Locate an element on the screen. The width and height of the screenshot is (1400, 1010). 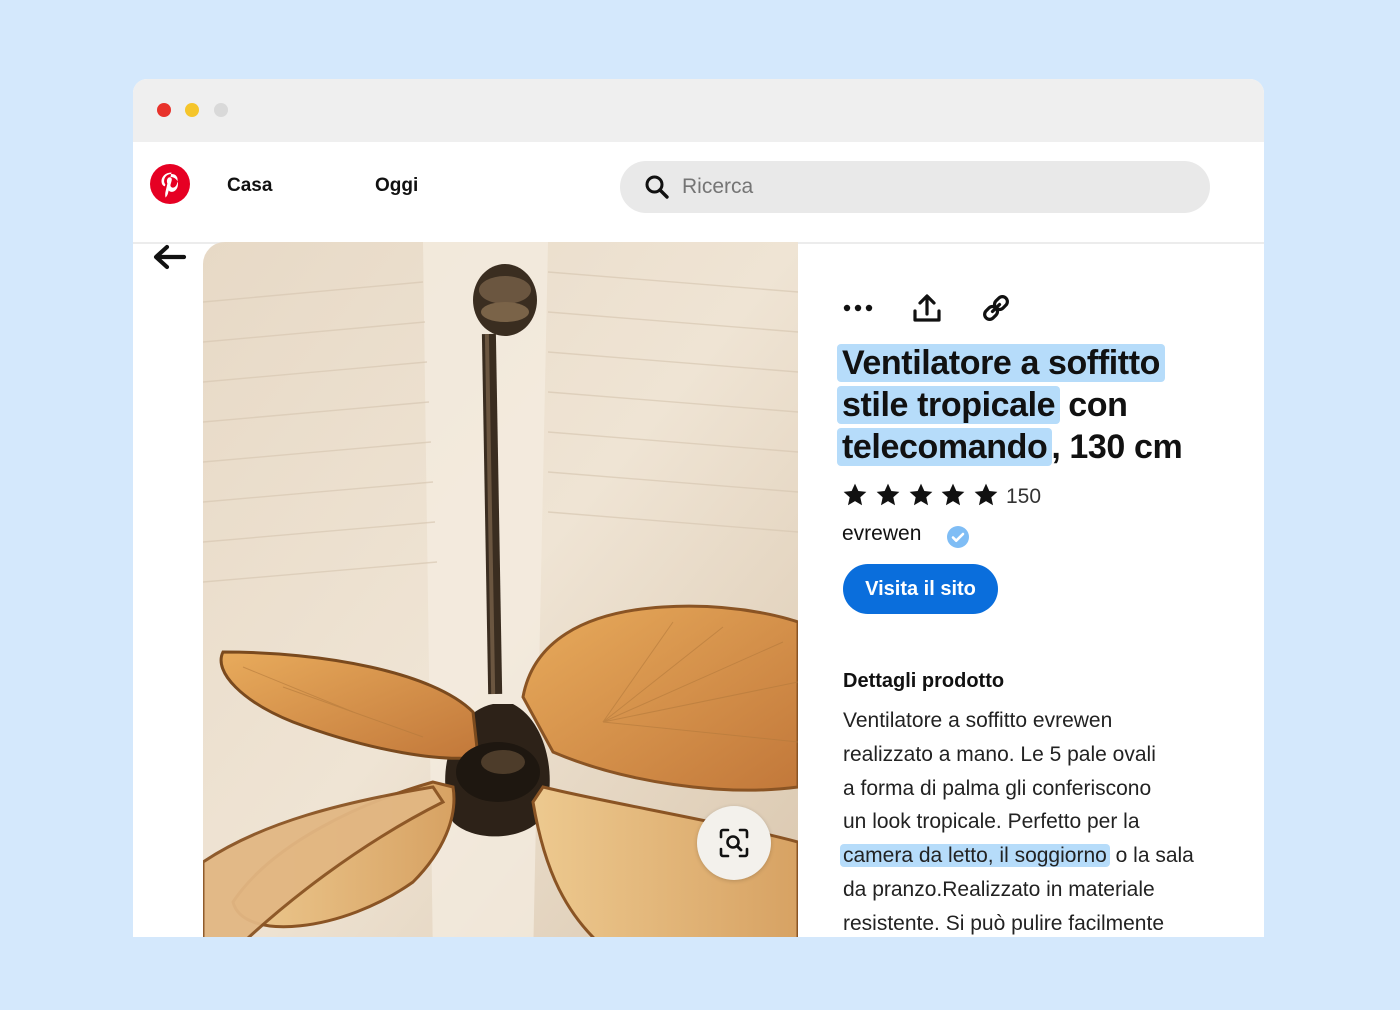
maximize-window-button is located at coordinates (221, 110).